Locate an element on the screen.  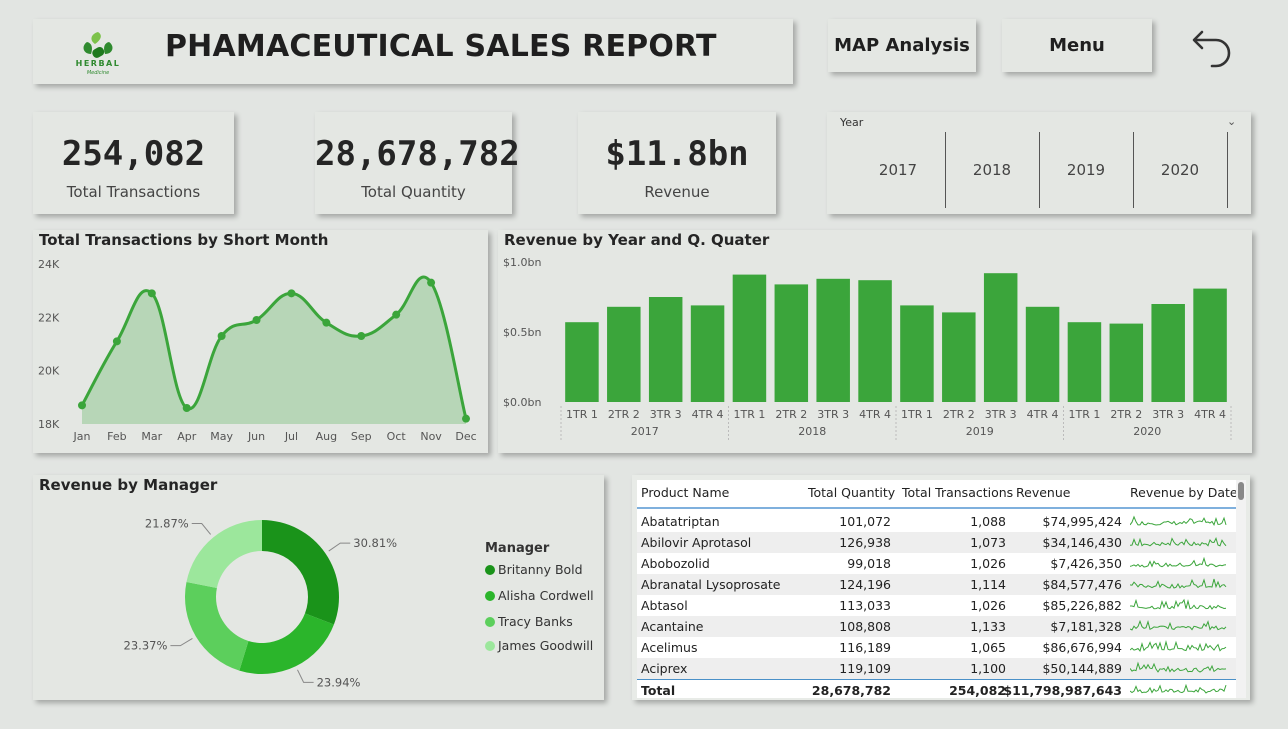
year-slicer: Year ⌄ 2017 2018 2019 2020 is located at coordinates (1039, 163).